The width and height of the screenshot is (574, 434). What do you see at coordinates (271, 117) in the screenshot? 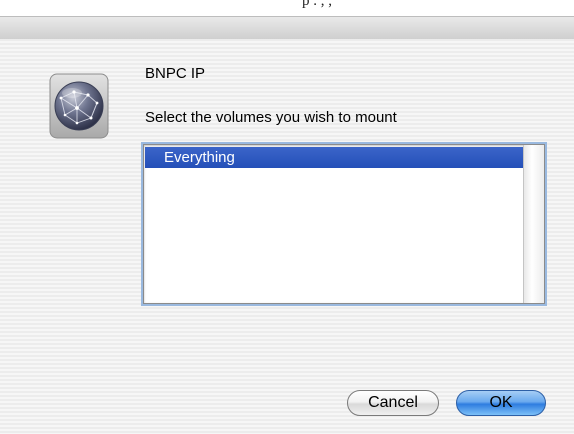
I see `mount-prompt-text: Select the volumes you wish to mount` at bounding box center [271, 117].